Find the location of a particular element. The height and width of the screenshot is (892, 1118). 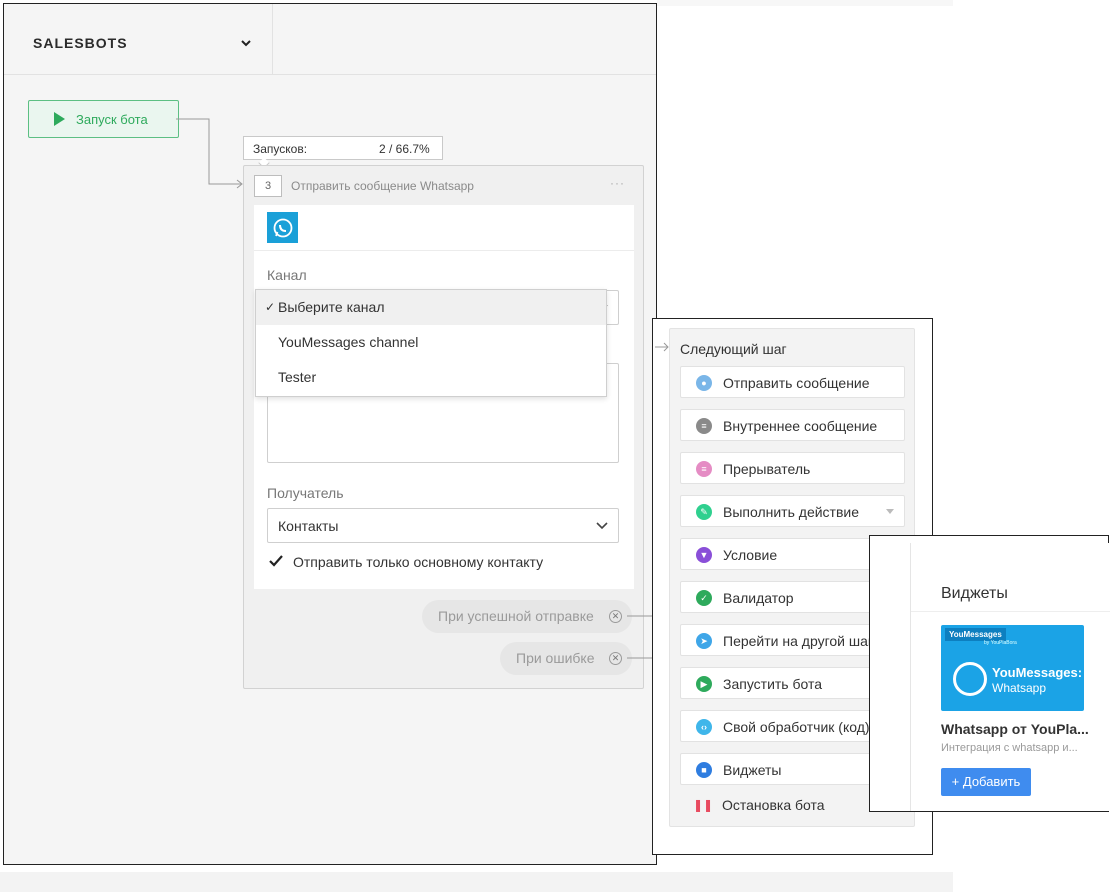

robot-icon: ● is located at coordinates (704, 383).